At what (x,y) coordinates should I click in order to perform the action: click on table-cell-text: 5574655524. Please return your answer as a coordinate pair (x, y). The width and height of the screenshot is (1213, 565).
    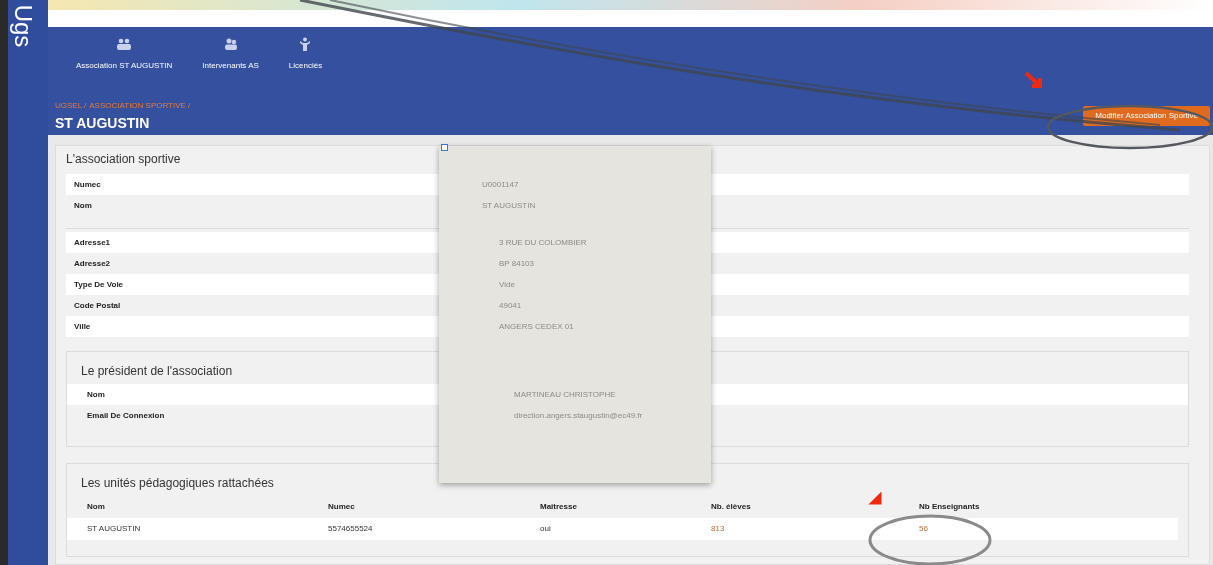
    Looking at the image, I should click on (351, 529).